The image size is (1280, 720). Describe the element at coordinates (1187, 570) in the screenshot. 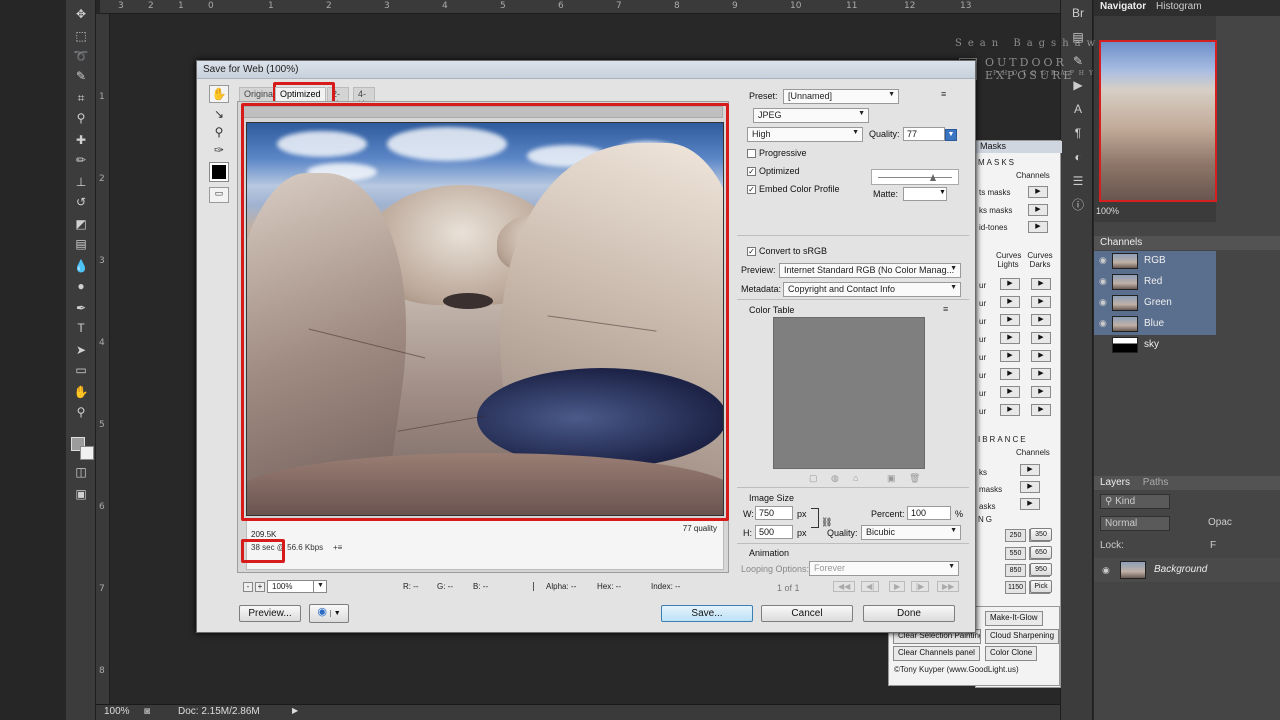

I see `layer-row-background: ◉ Background` at that location.